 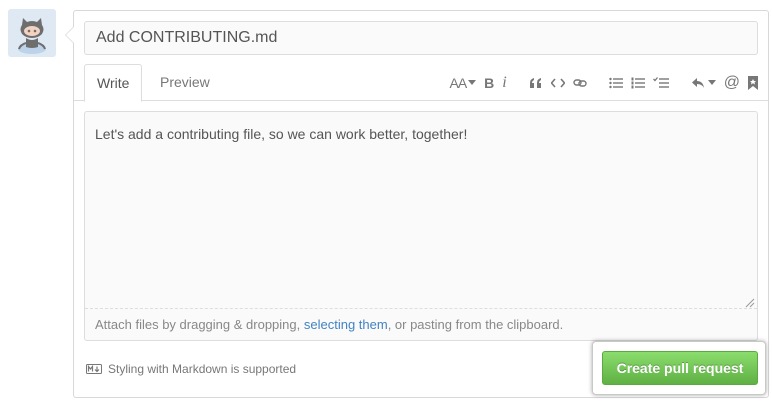 I want to click on reply-icon, so click(x=697, y=82).